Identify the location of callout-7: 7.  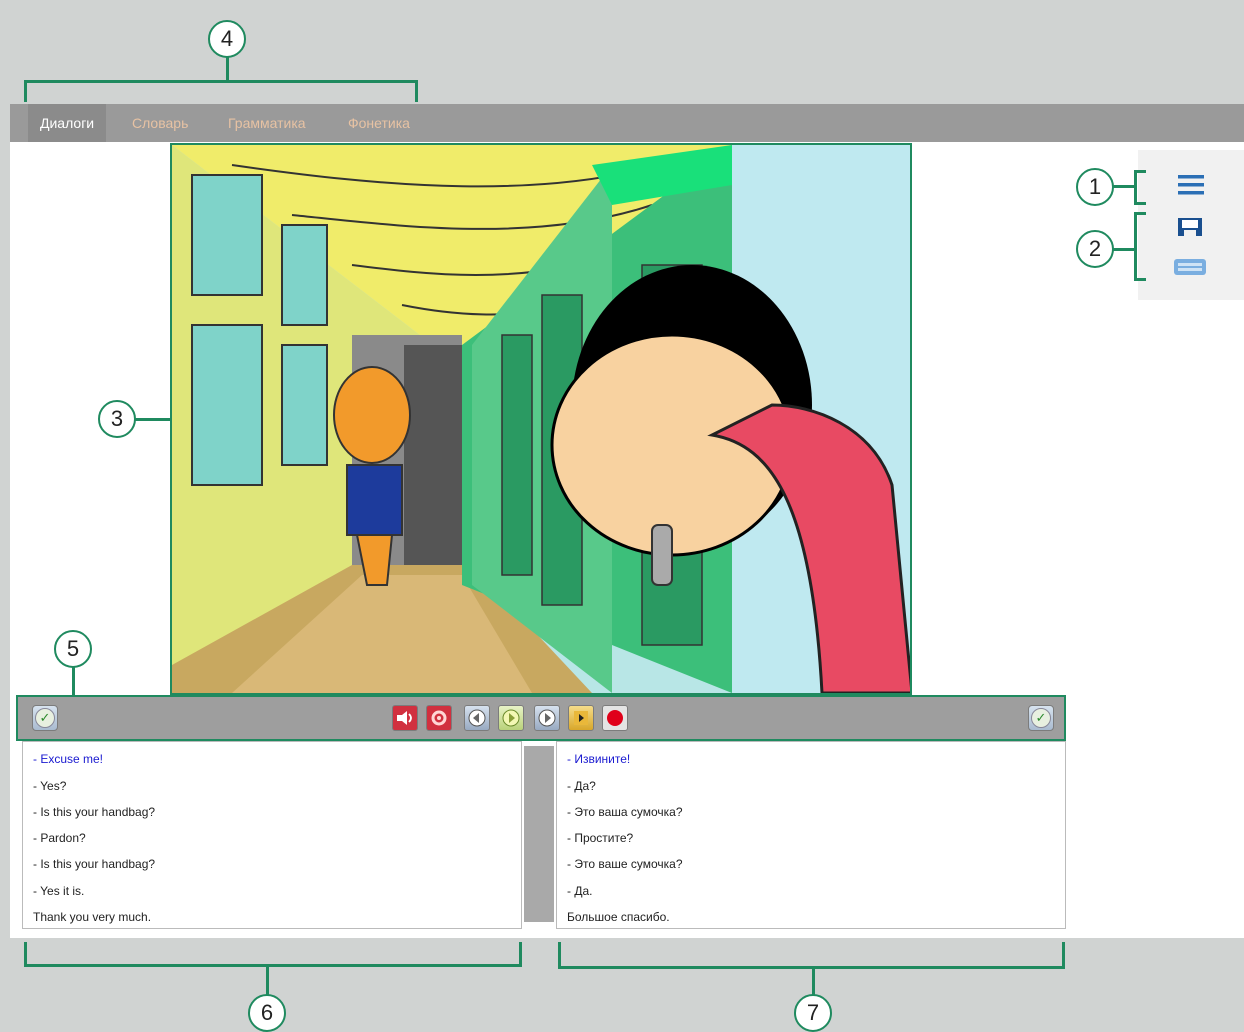
(813, 1013).